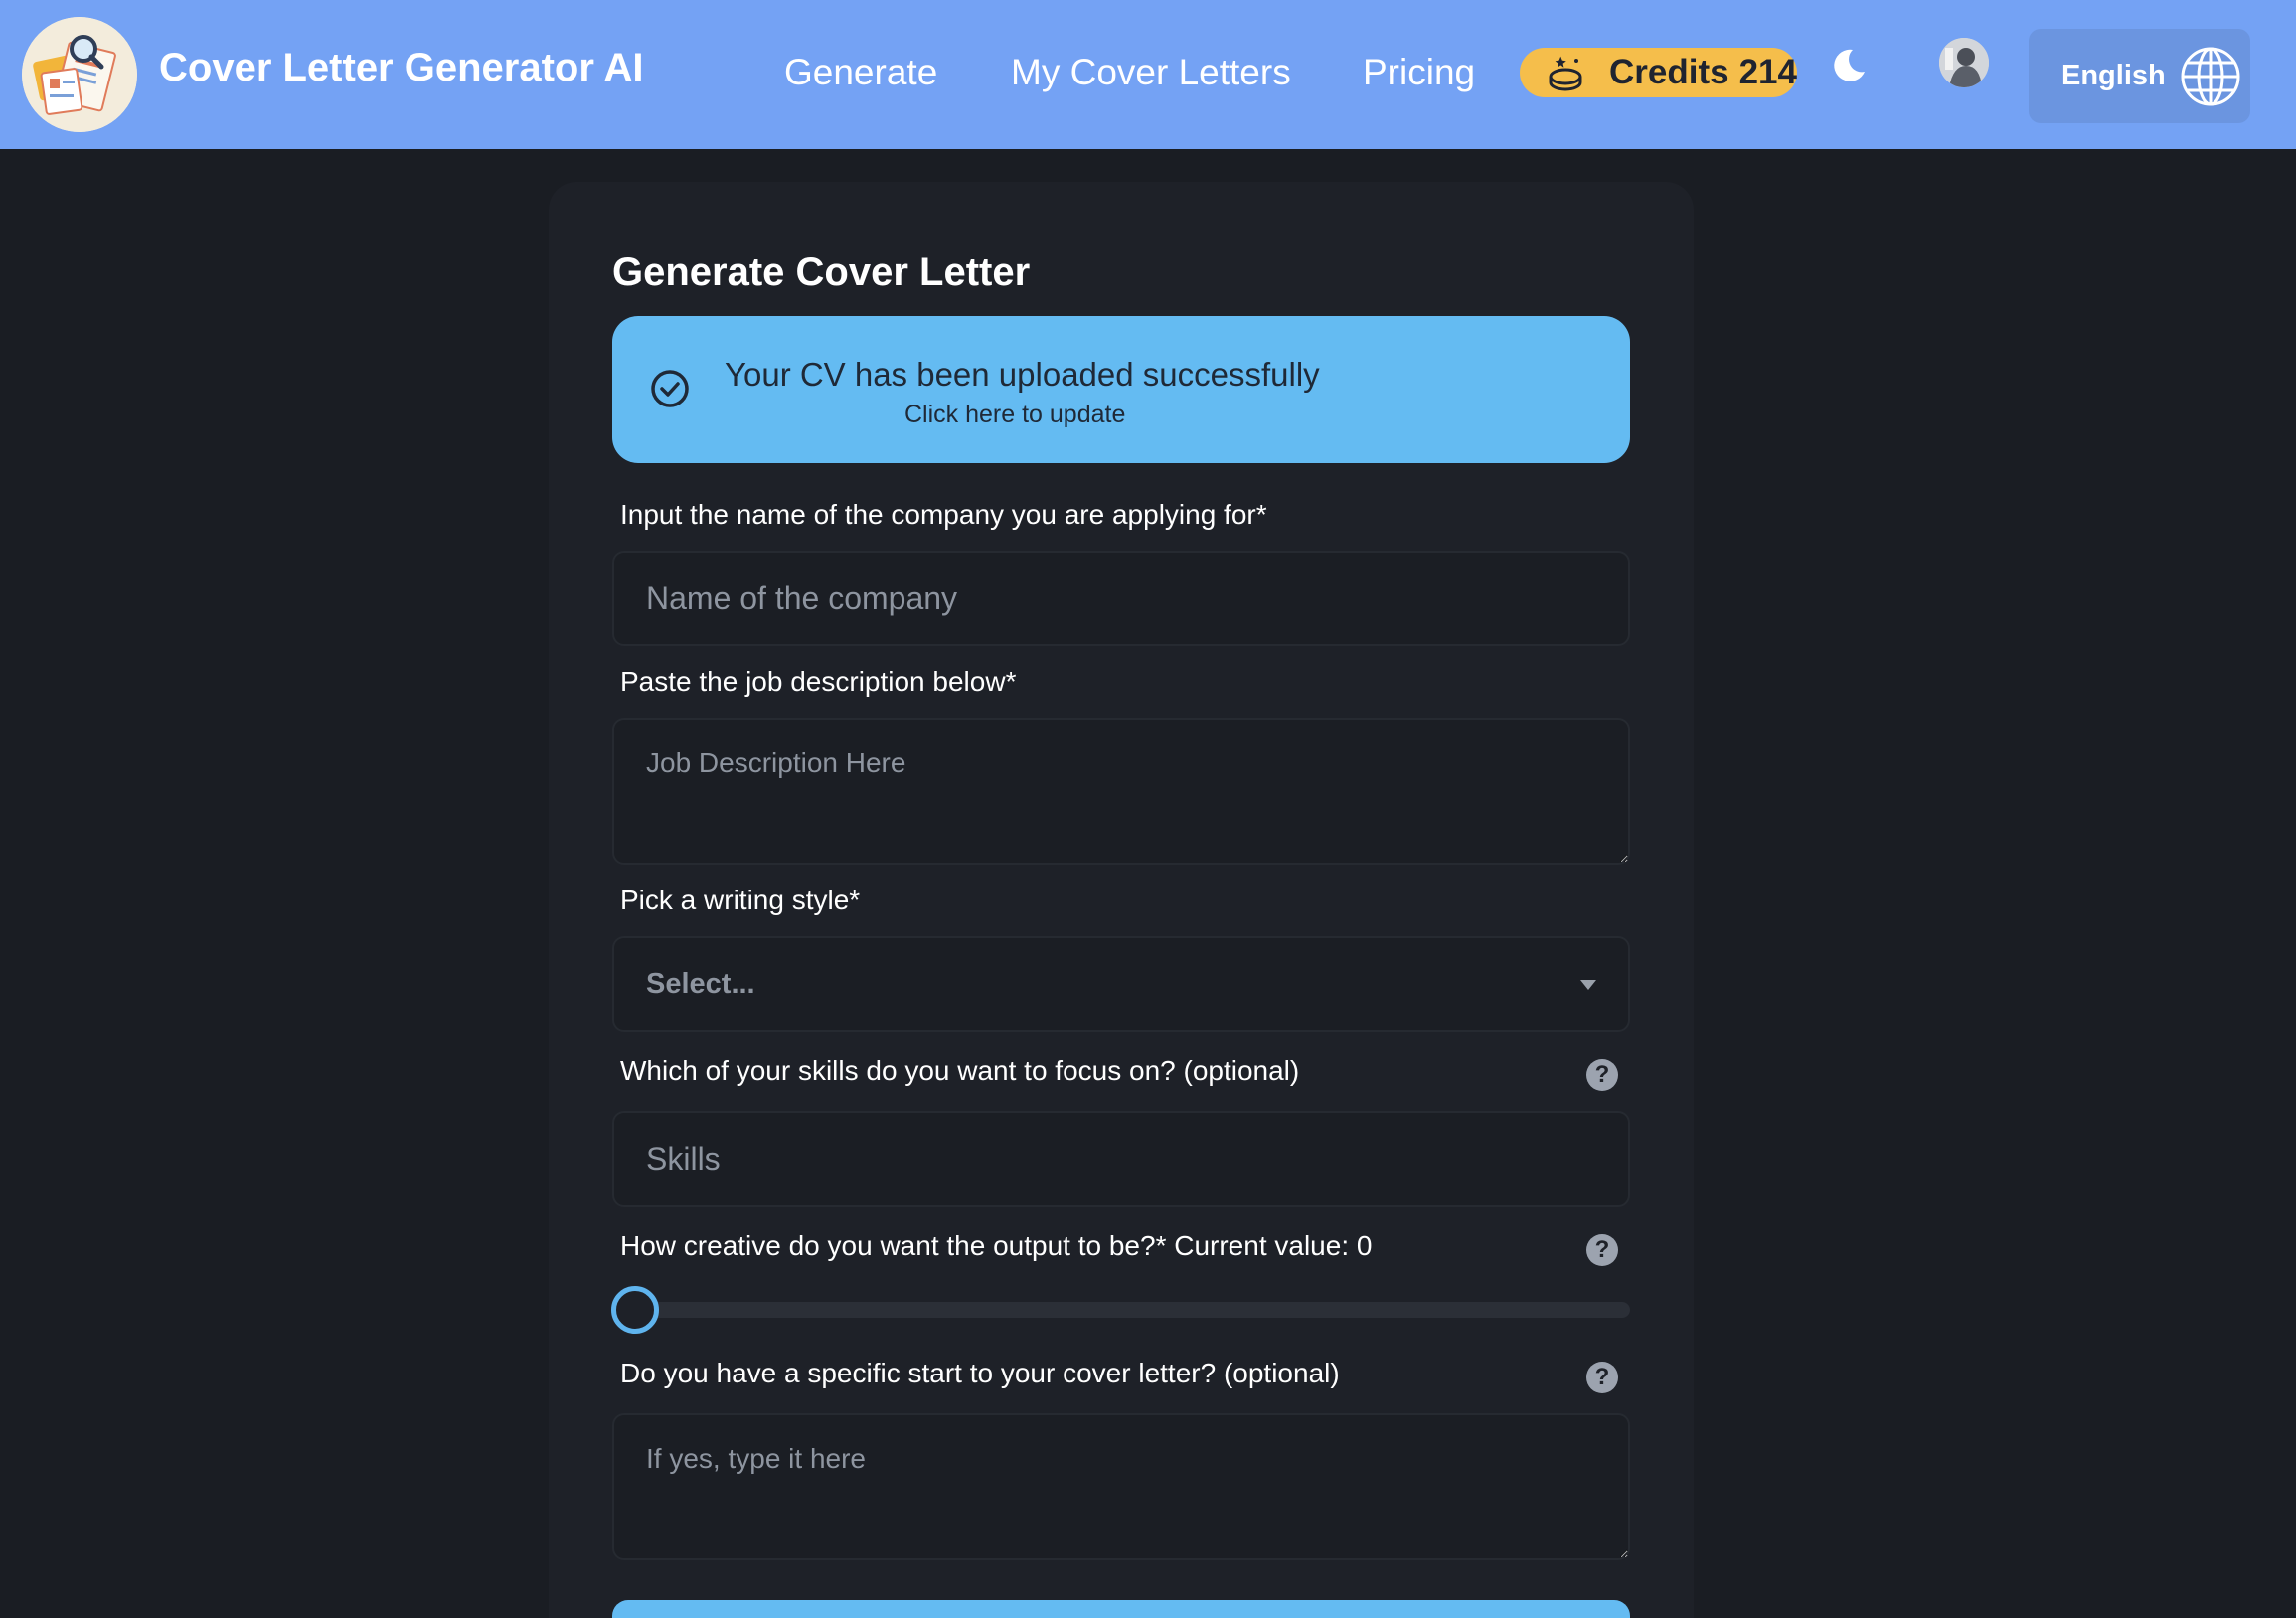 This screenshot has width=2296, height=1618. I want to click on creativity-slider-track, so click(1128, 1310).